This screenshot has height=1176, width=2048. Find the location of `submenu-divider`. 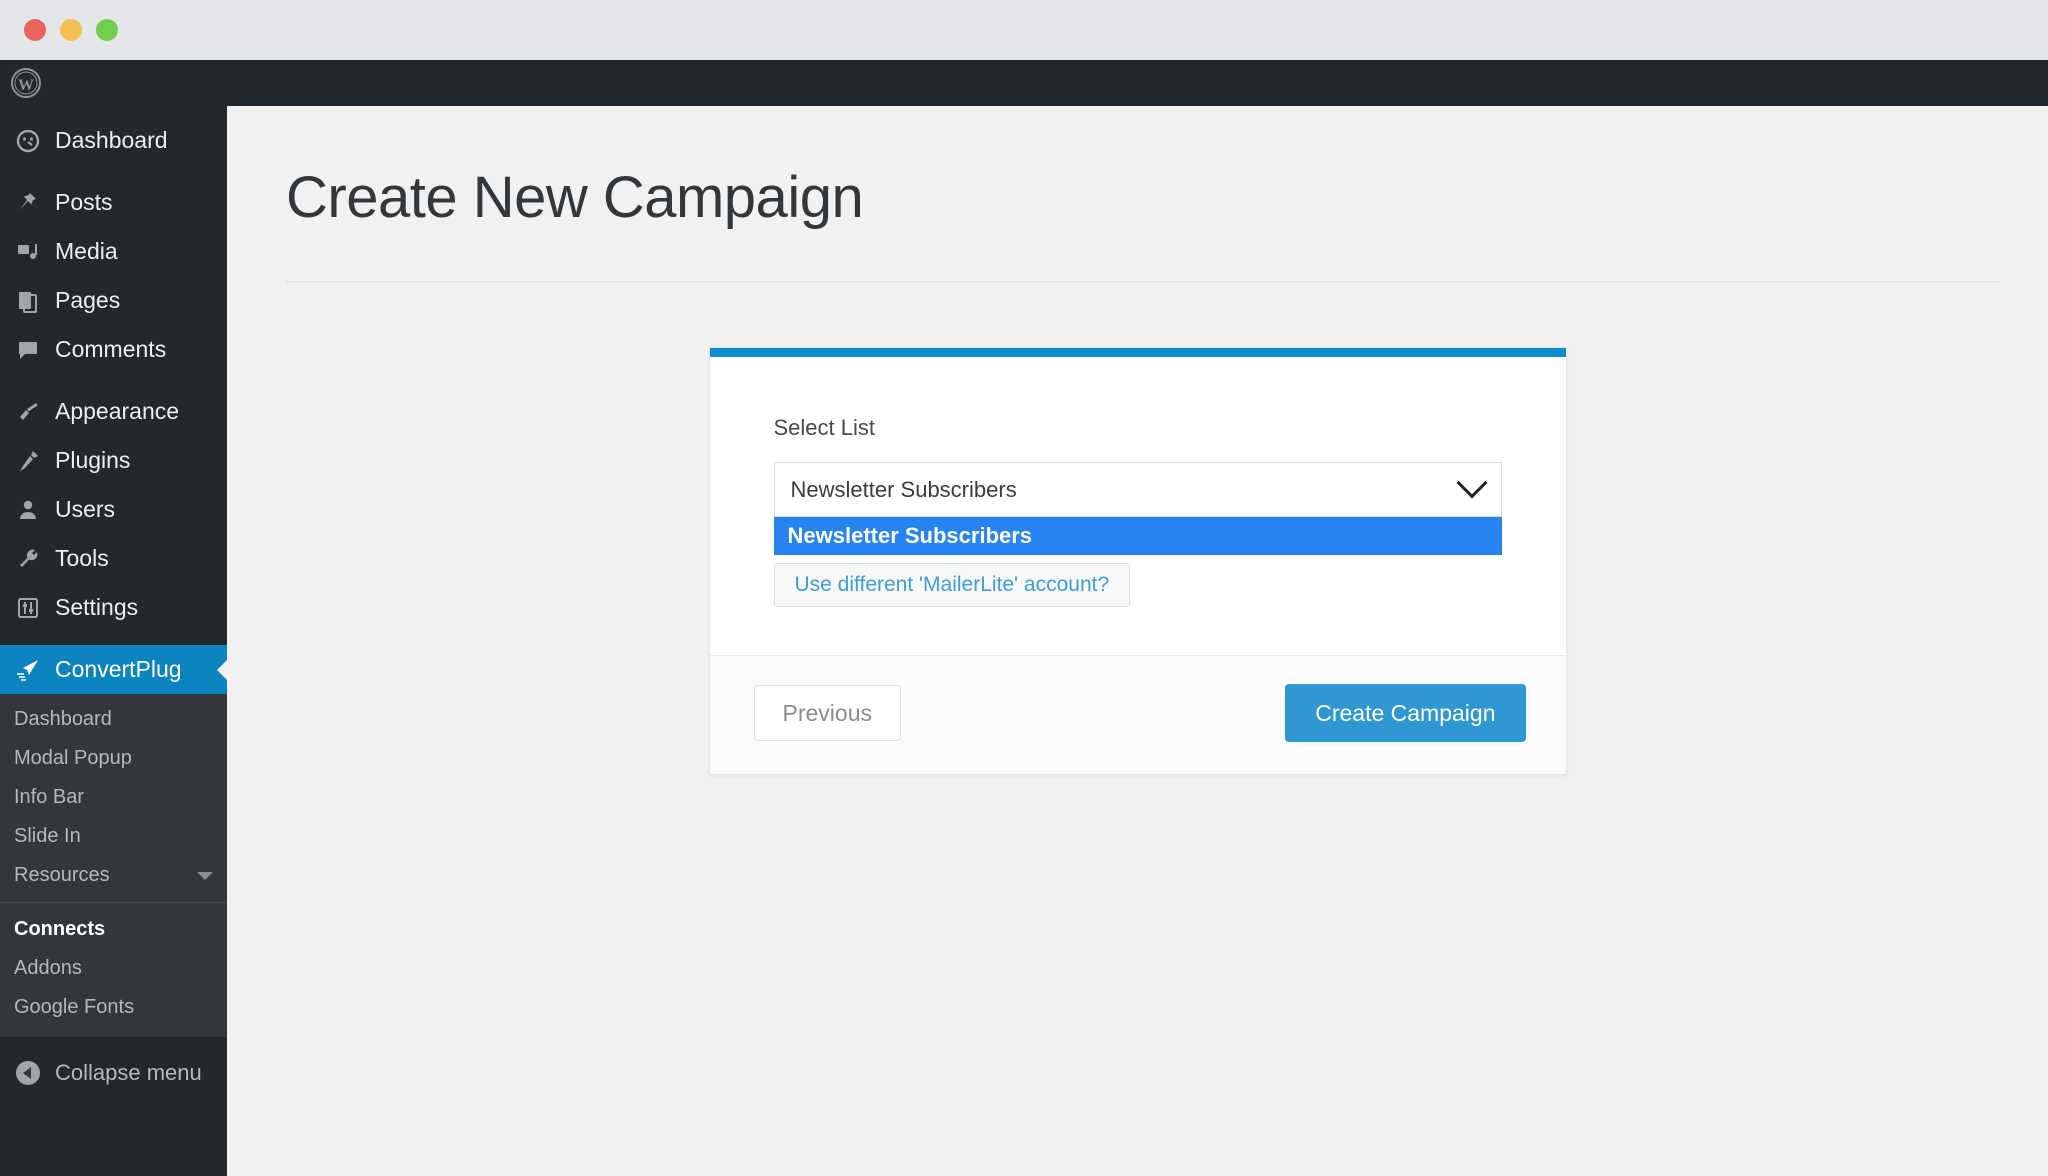

submenu-divider is located at coordinates (113, 902).